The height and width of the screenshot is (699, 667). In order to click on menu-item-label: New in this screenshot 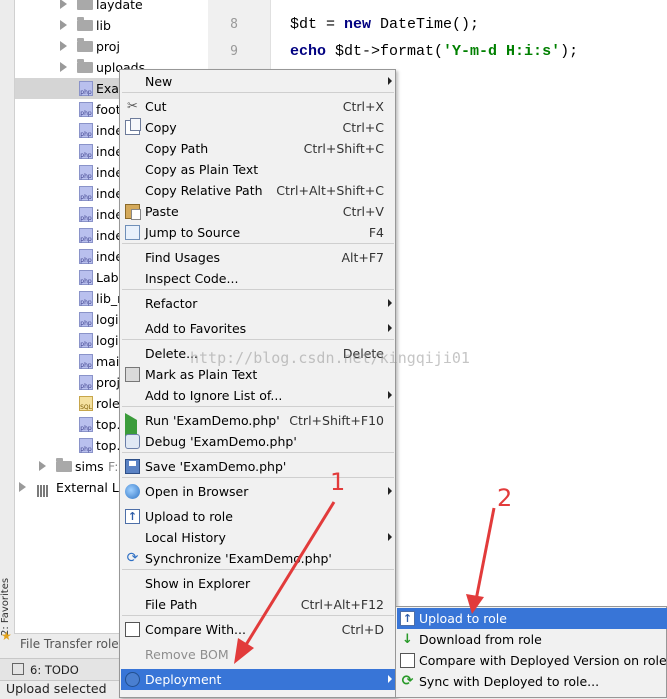, I will do `click(159, 81)`.